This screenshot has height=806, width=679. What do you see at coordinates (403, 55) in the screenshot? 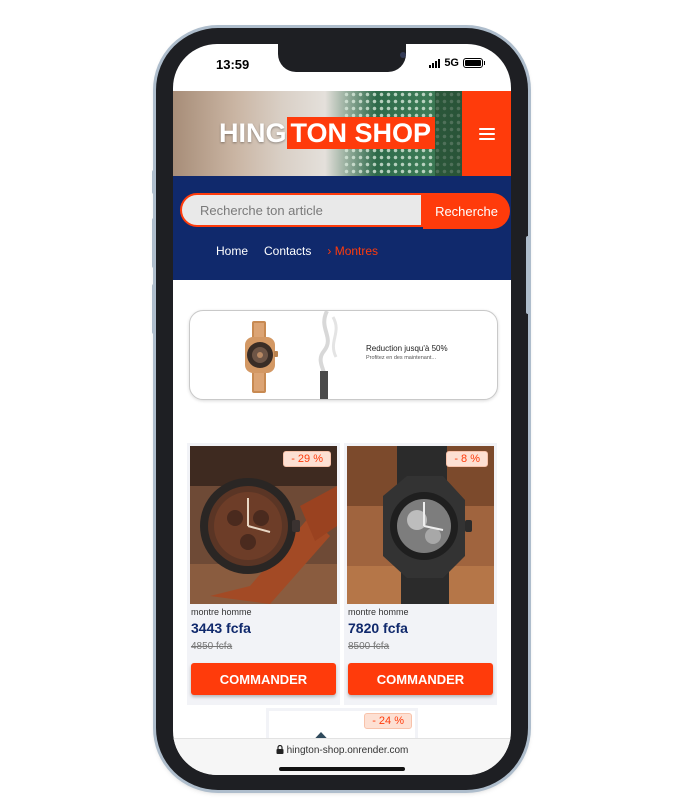
I see `camera` at bounding box center [403, 55].